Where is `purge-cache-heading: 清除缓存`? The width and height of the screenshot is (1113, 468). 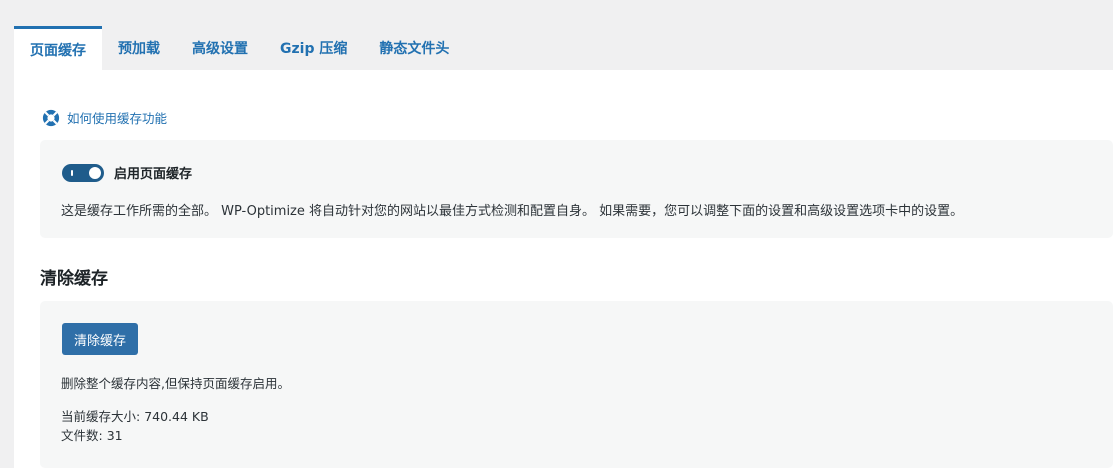 purge-cache-heading: 清除缓存 is located at coordinates (74, 279).